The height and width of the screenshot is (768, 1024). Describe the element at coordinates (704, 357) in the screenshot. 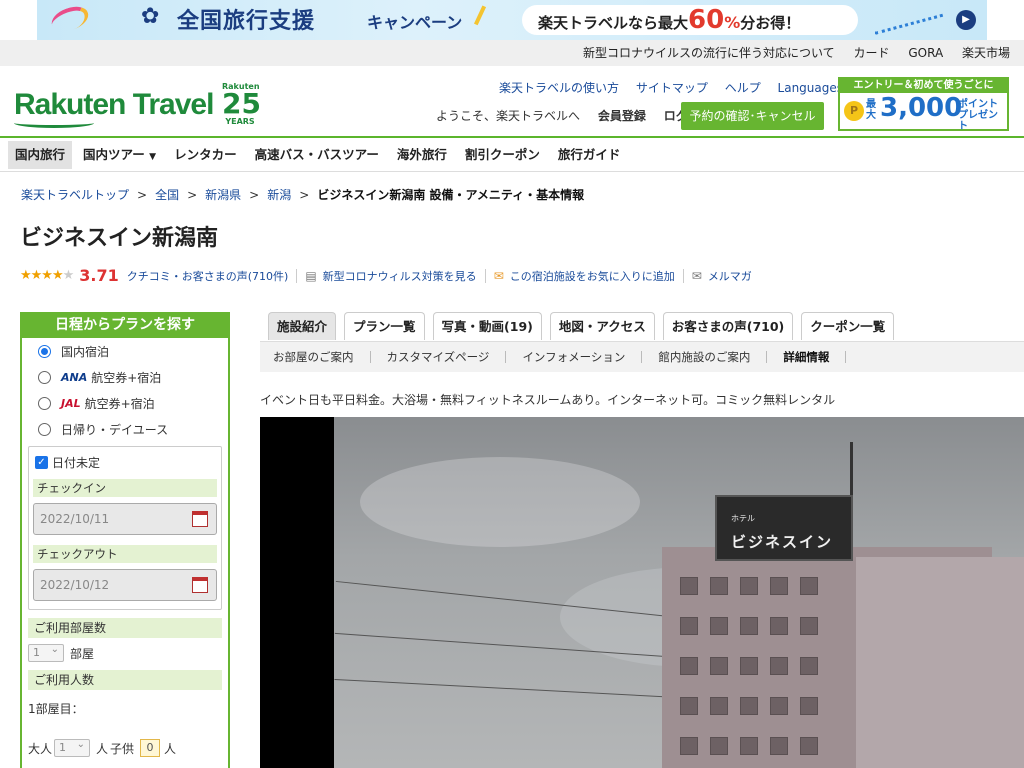

I see `subtab-facilities: 館内施設のご案内` at that location.